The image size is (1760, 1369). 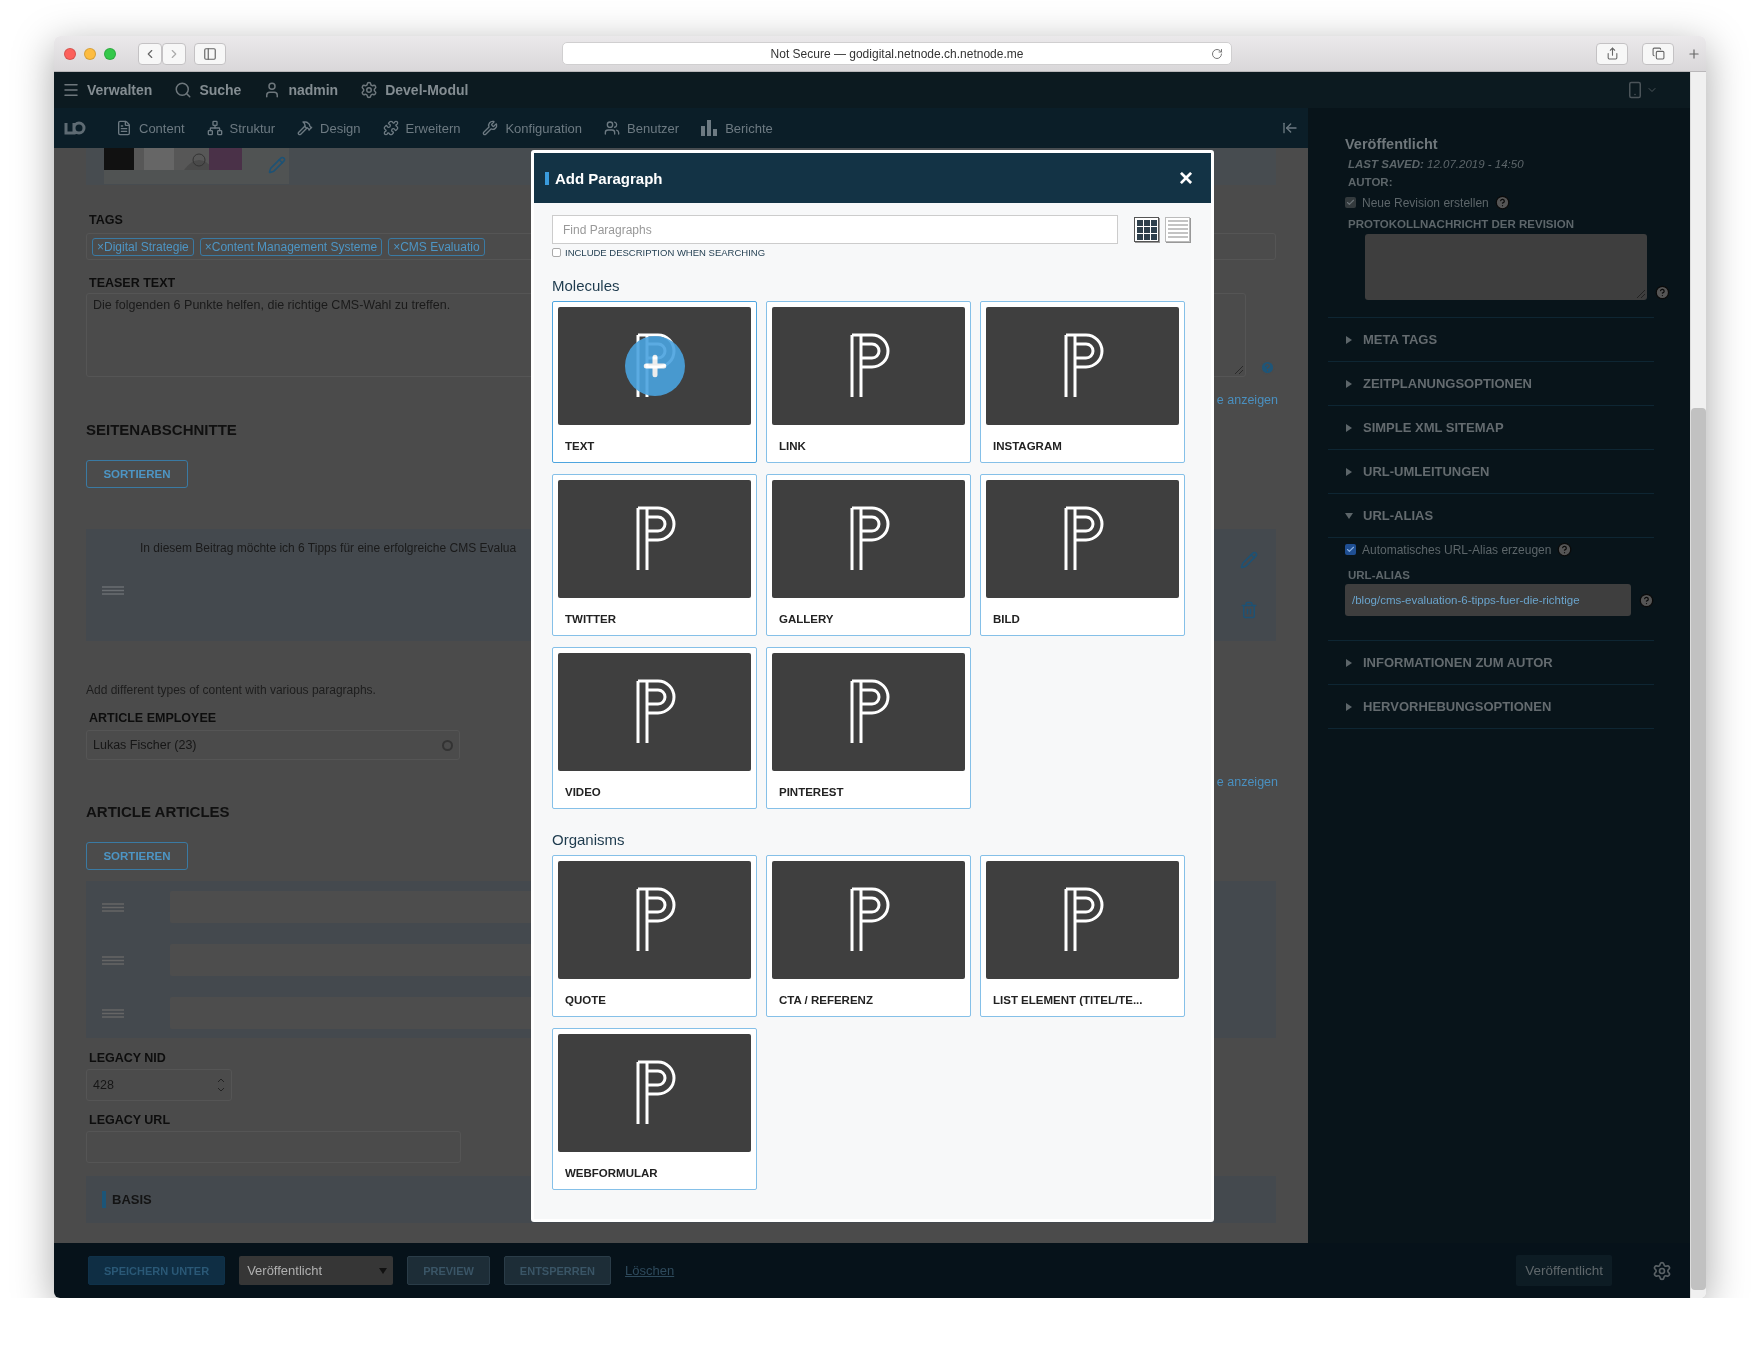 I want to click on dialog-title: Add Paragraph, so click(x=609, y=178).